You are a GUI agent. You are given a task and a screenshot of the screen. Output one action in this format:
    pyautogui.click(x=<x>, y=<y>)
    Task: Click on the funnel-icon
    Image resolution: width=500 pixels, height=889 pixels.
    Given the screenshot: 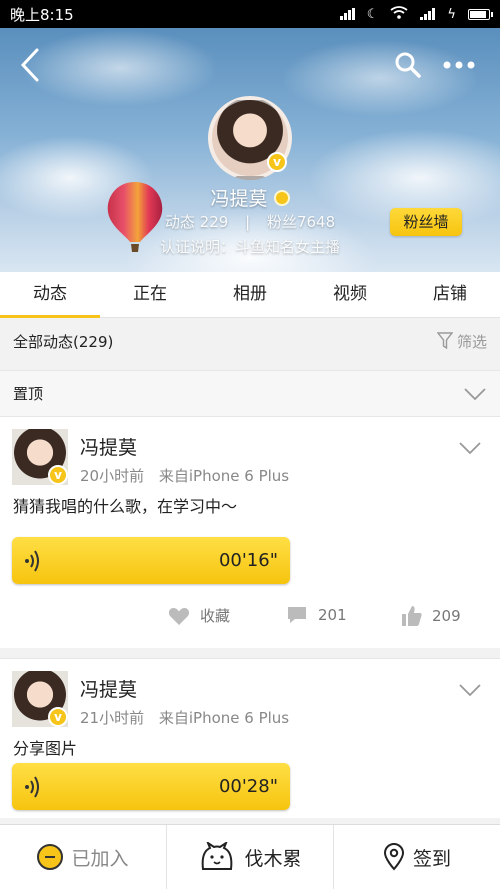 What is the action you would take?
    pyautogui.click(x=444, y=341)
    